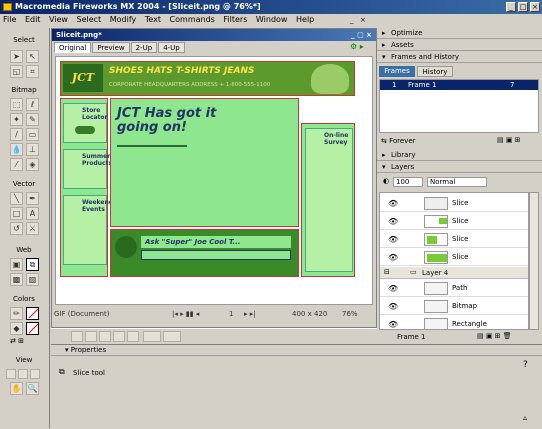 The width and height of the screenshot is (542, 429). Describe the element at coordinates (523, 7) in the screenshot. I see `maximize-button: □` at that location.